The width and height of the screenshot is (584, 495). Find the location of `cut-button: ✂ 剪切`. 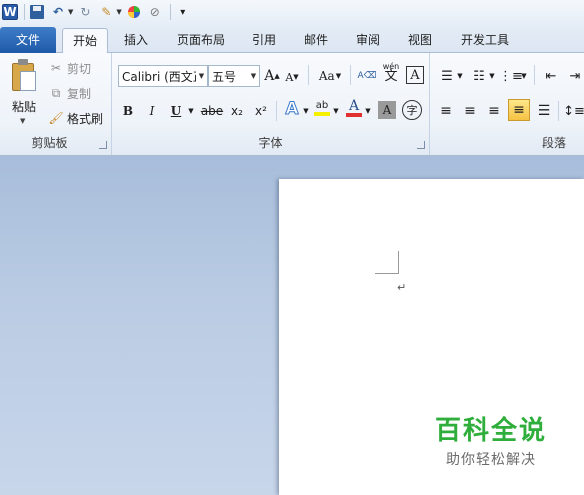

cut-button: ✂ 剪切 is located at coordinates (69, 68).